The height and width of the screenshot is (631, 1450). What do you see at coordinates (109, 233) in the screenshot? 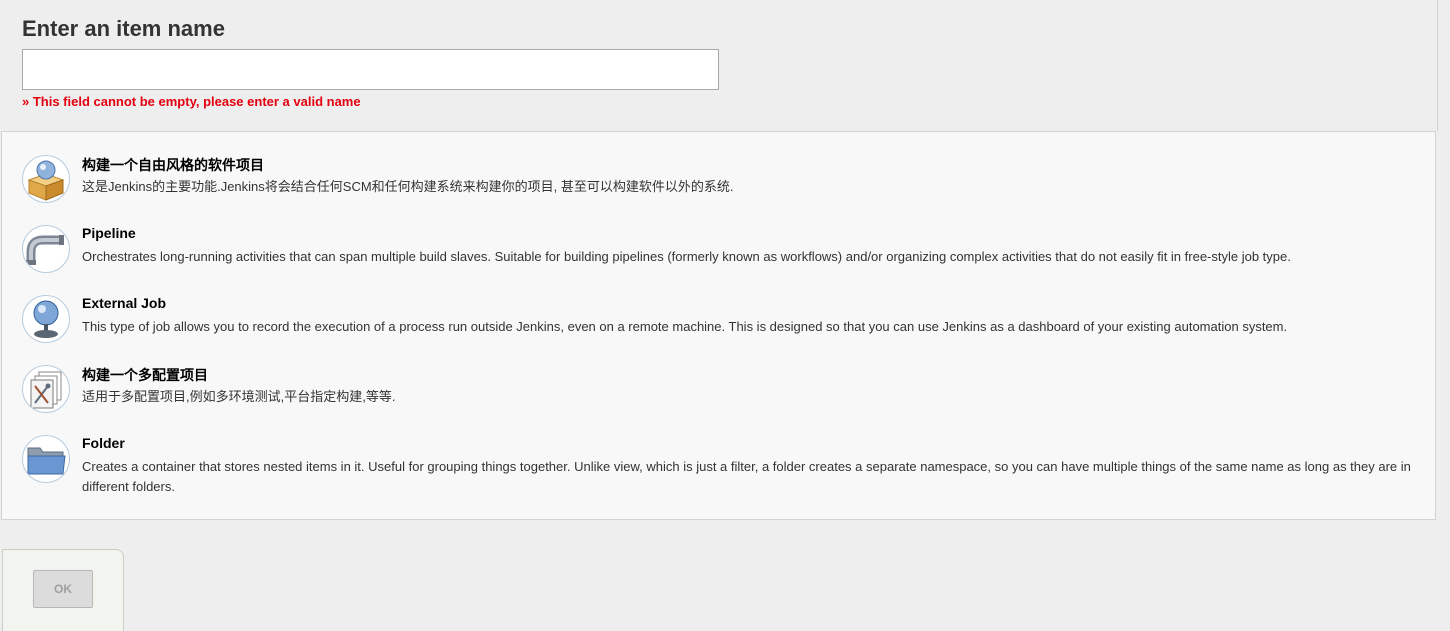
I see `item-type-title: Pipeline` at bounding box center [109, 233].